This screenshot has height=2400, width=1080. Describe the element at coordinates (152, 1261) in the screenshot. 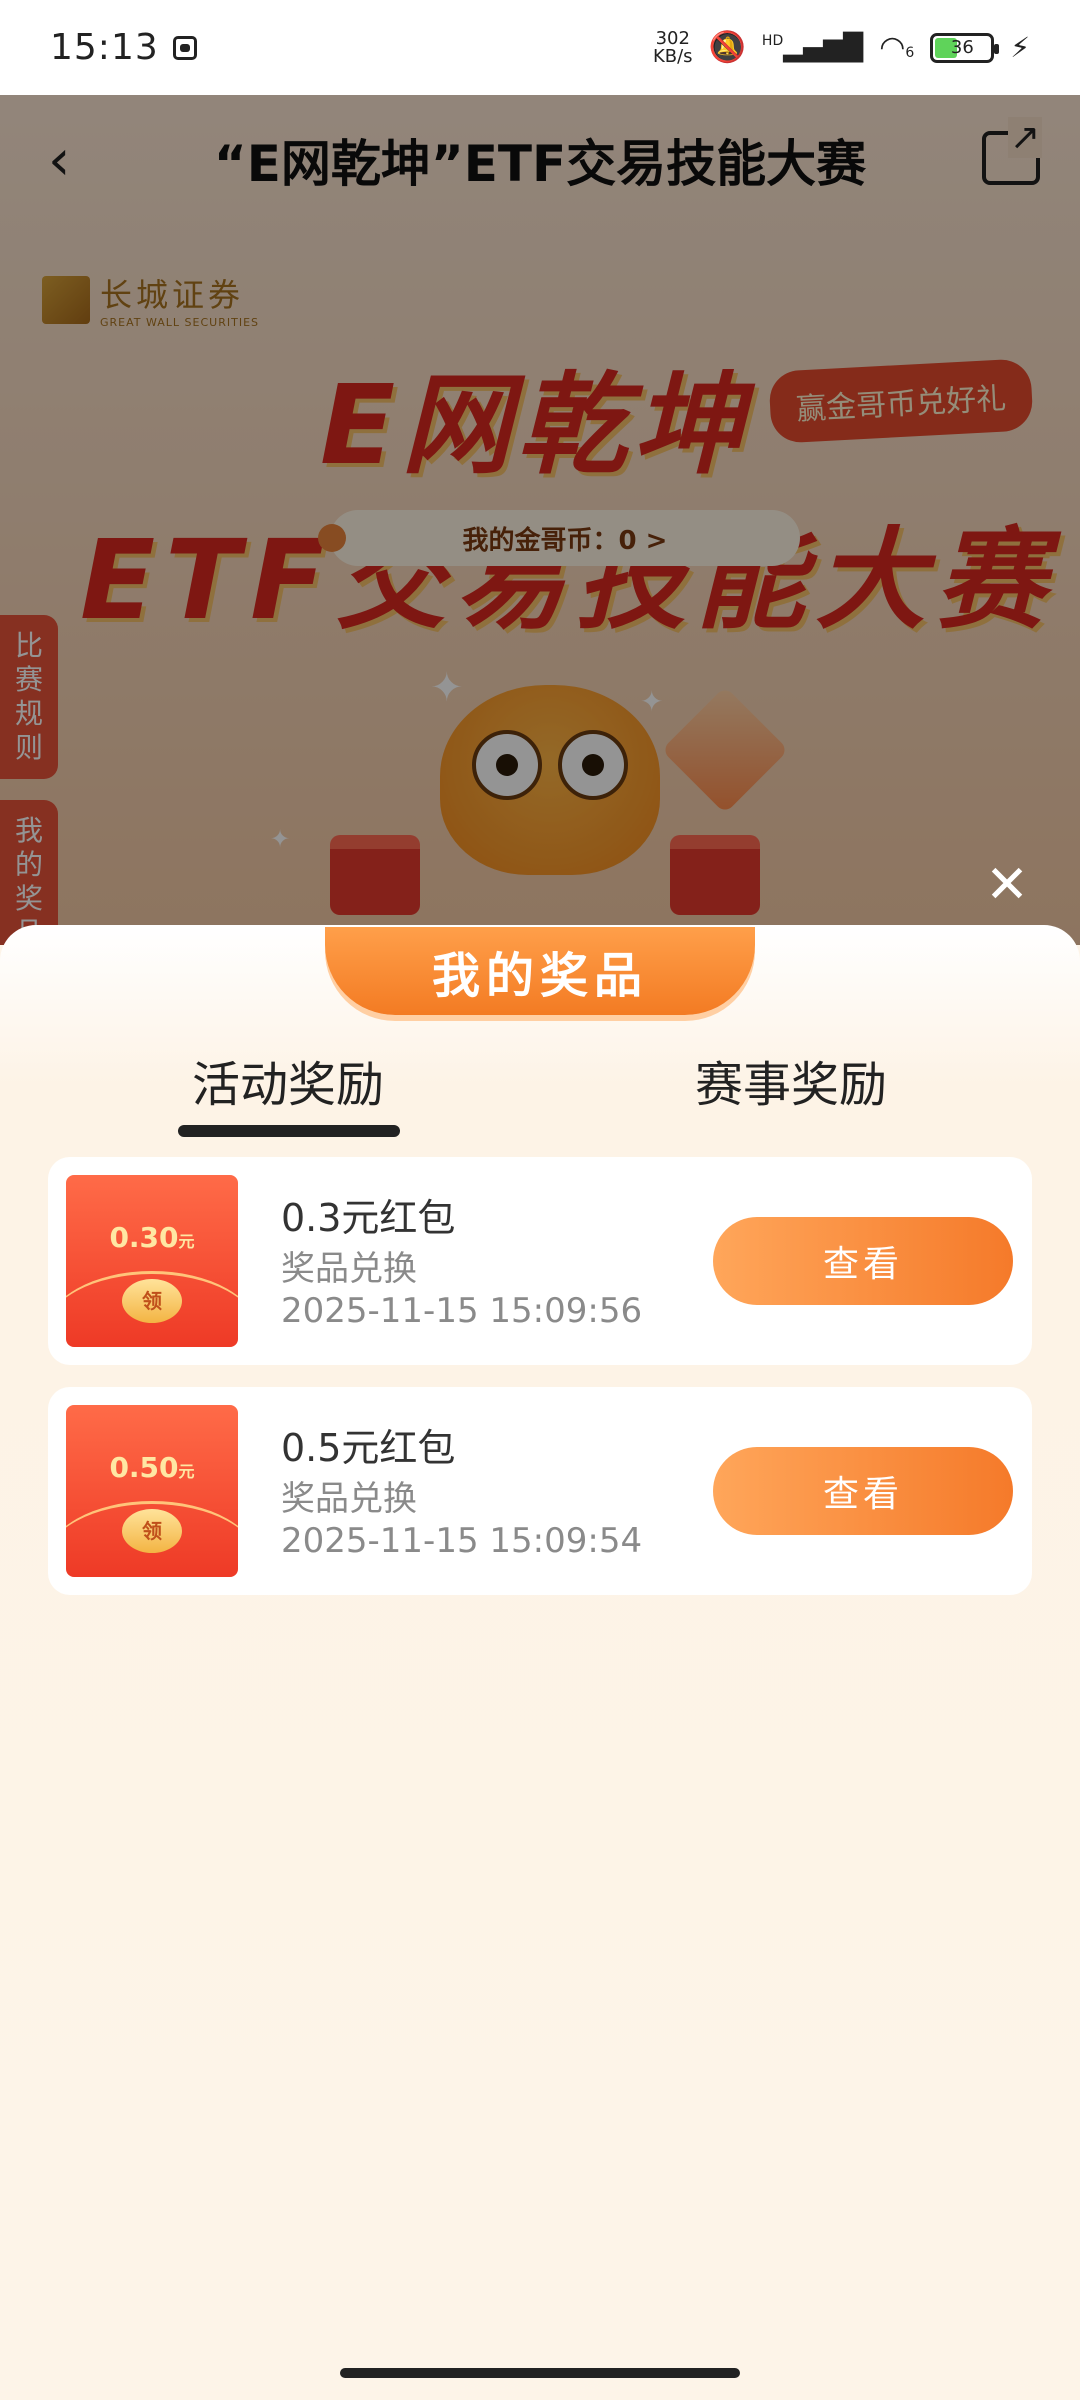

I see `red-envelope-icon: 0.30元 领` at that location.